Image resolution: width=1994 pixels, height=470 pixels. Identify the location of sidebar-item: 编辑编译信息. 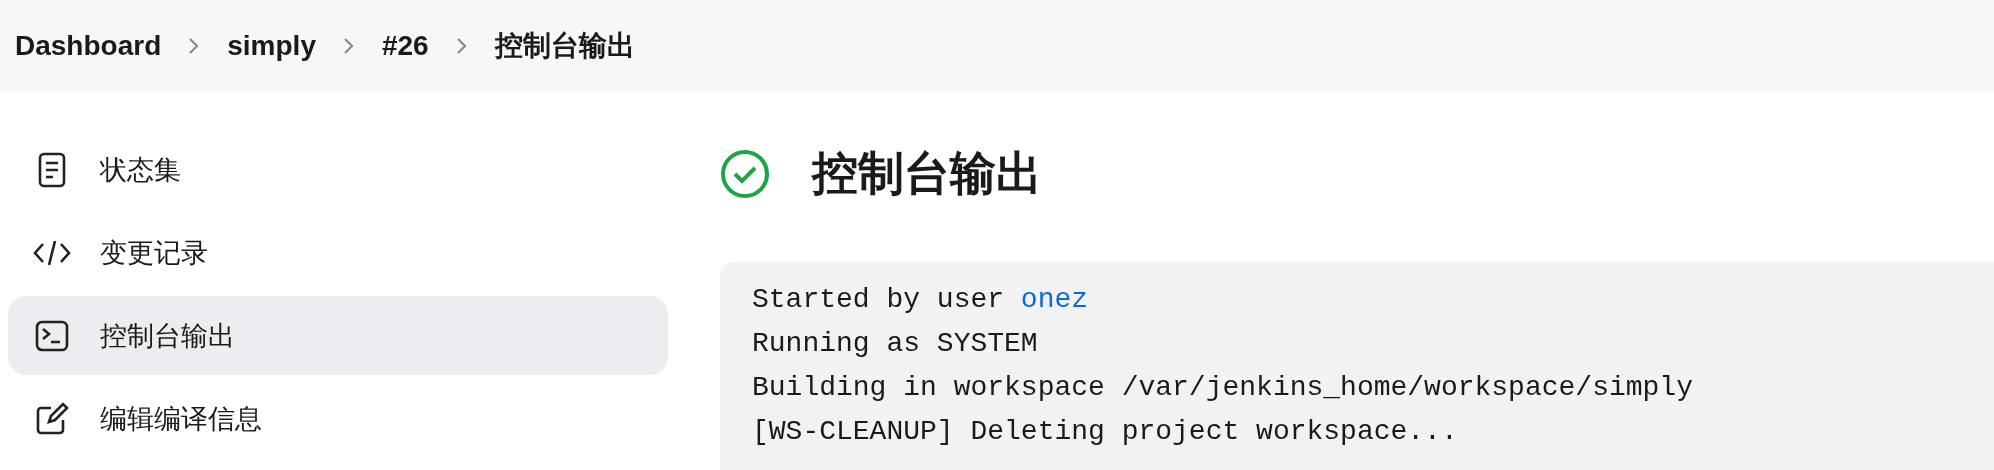
(338, 418).